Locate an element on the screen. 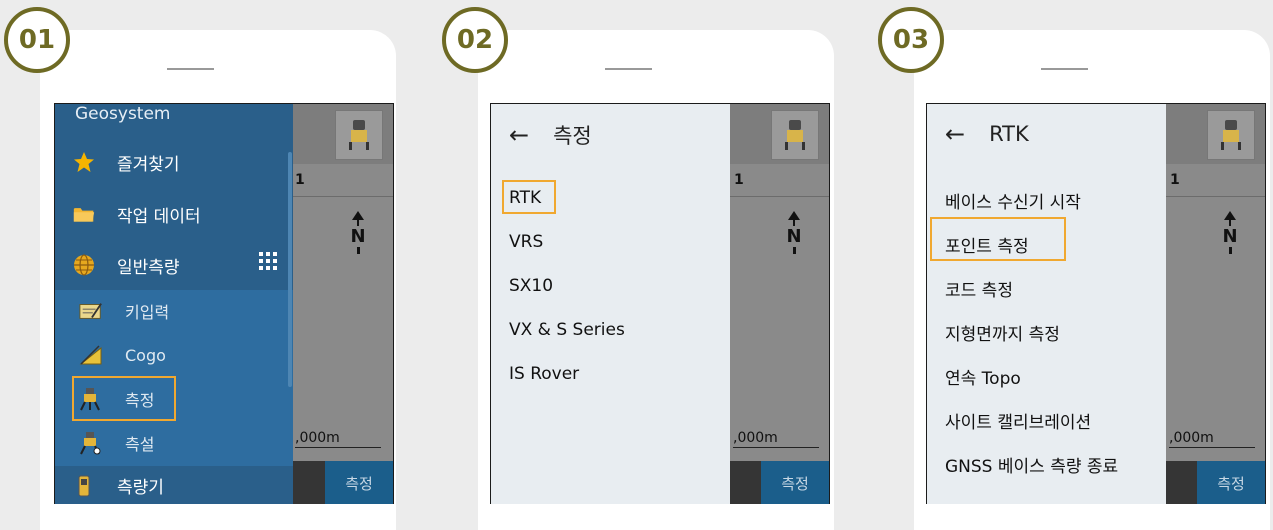  menu-title: 측정 is located at coordinates (572, 136).